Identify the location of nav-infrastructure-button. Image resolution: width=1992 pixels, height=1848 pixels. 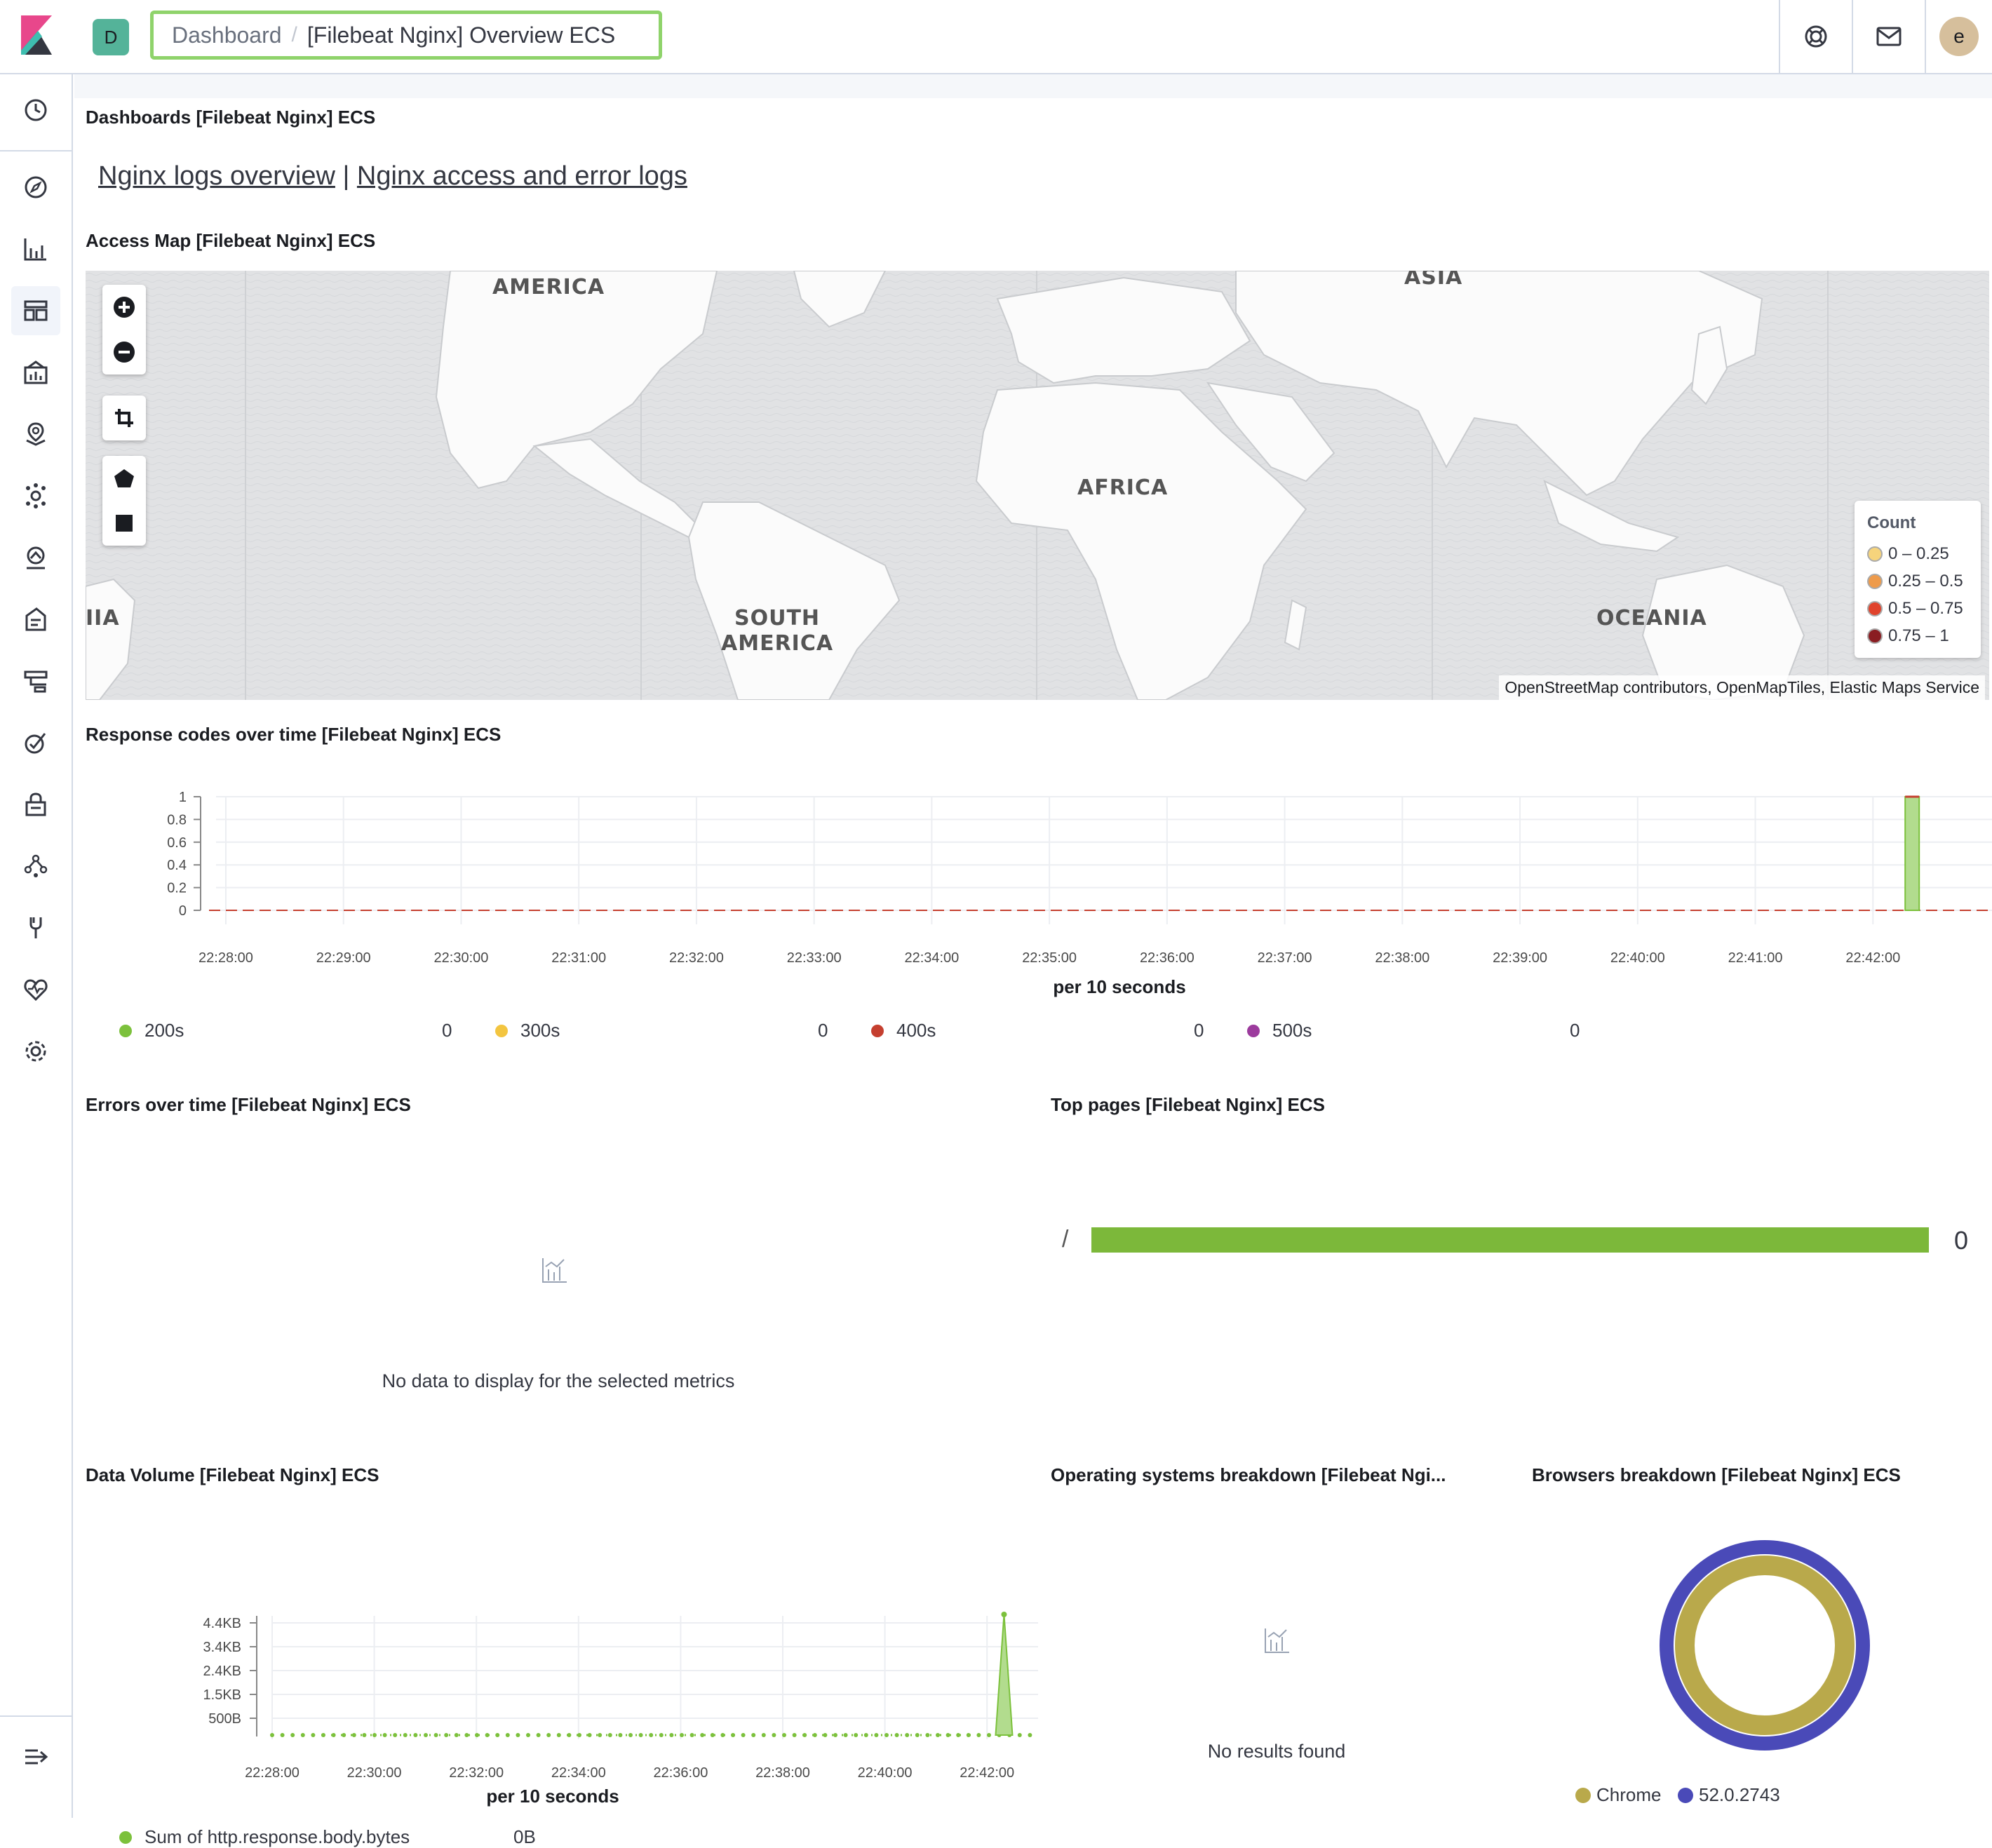
(35, 557).